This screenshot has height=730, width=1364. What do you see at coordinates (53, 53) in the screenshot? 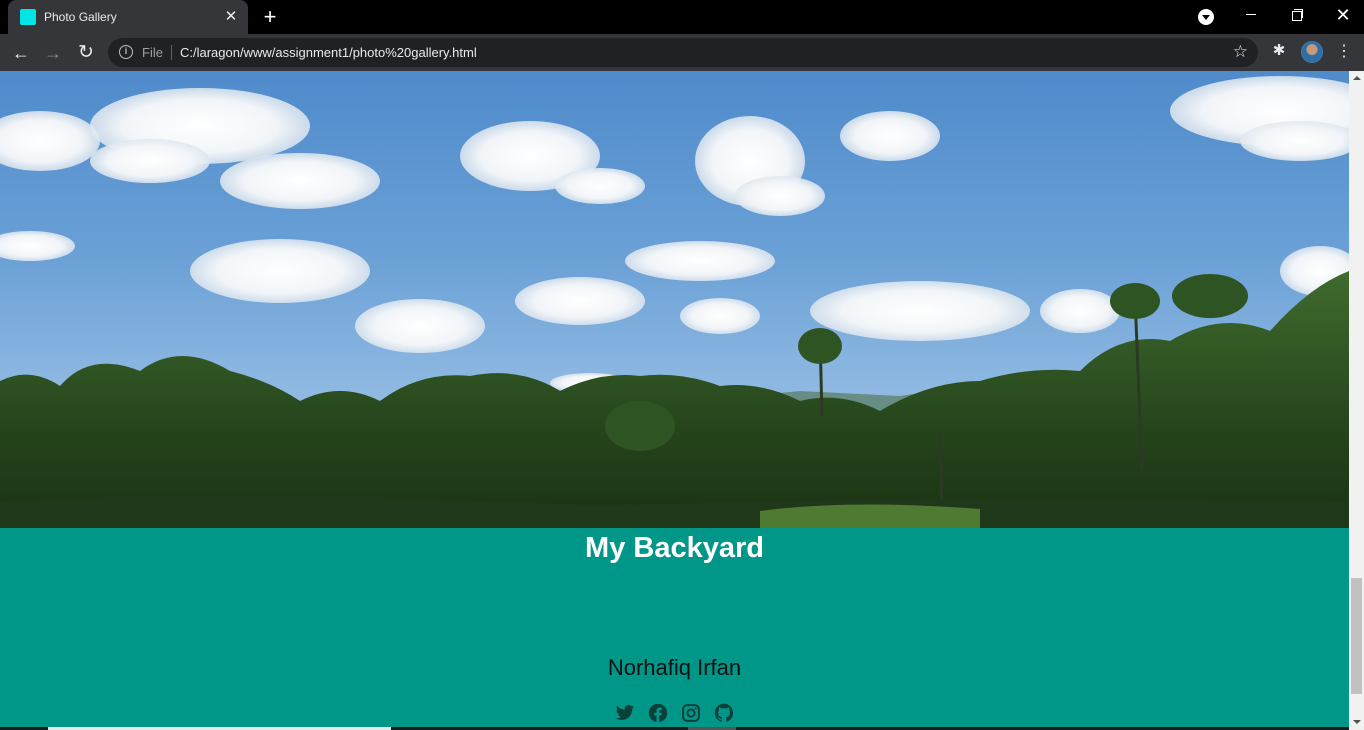
I see `forward-arrow-icon: →` at bounding box center [53, 53].